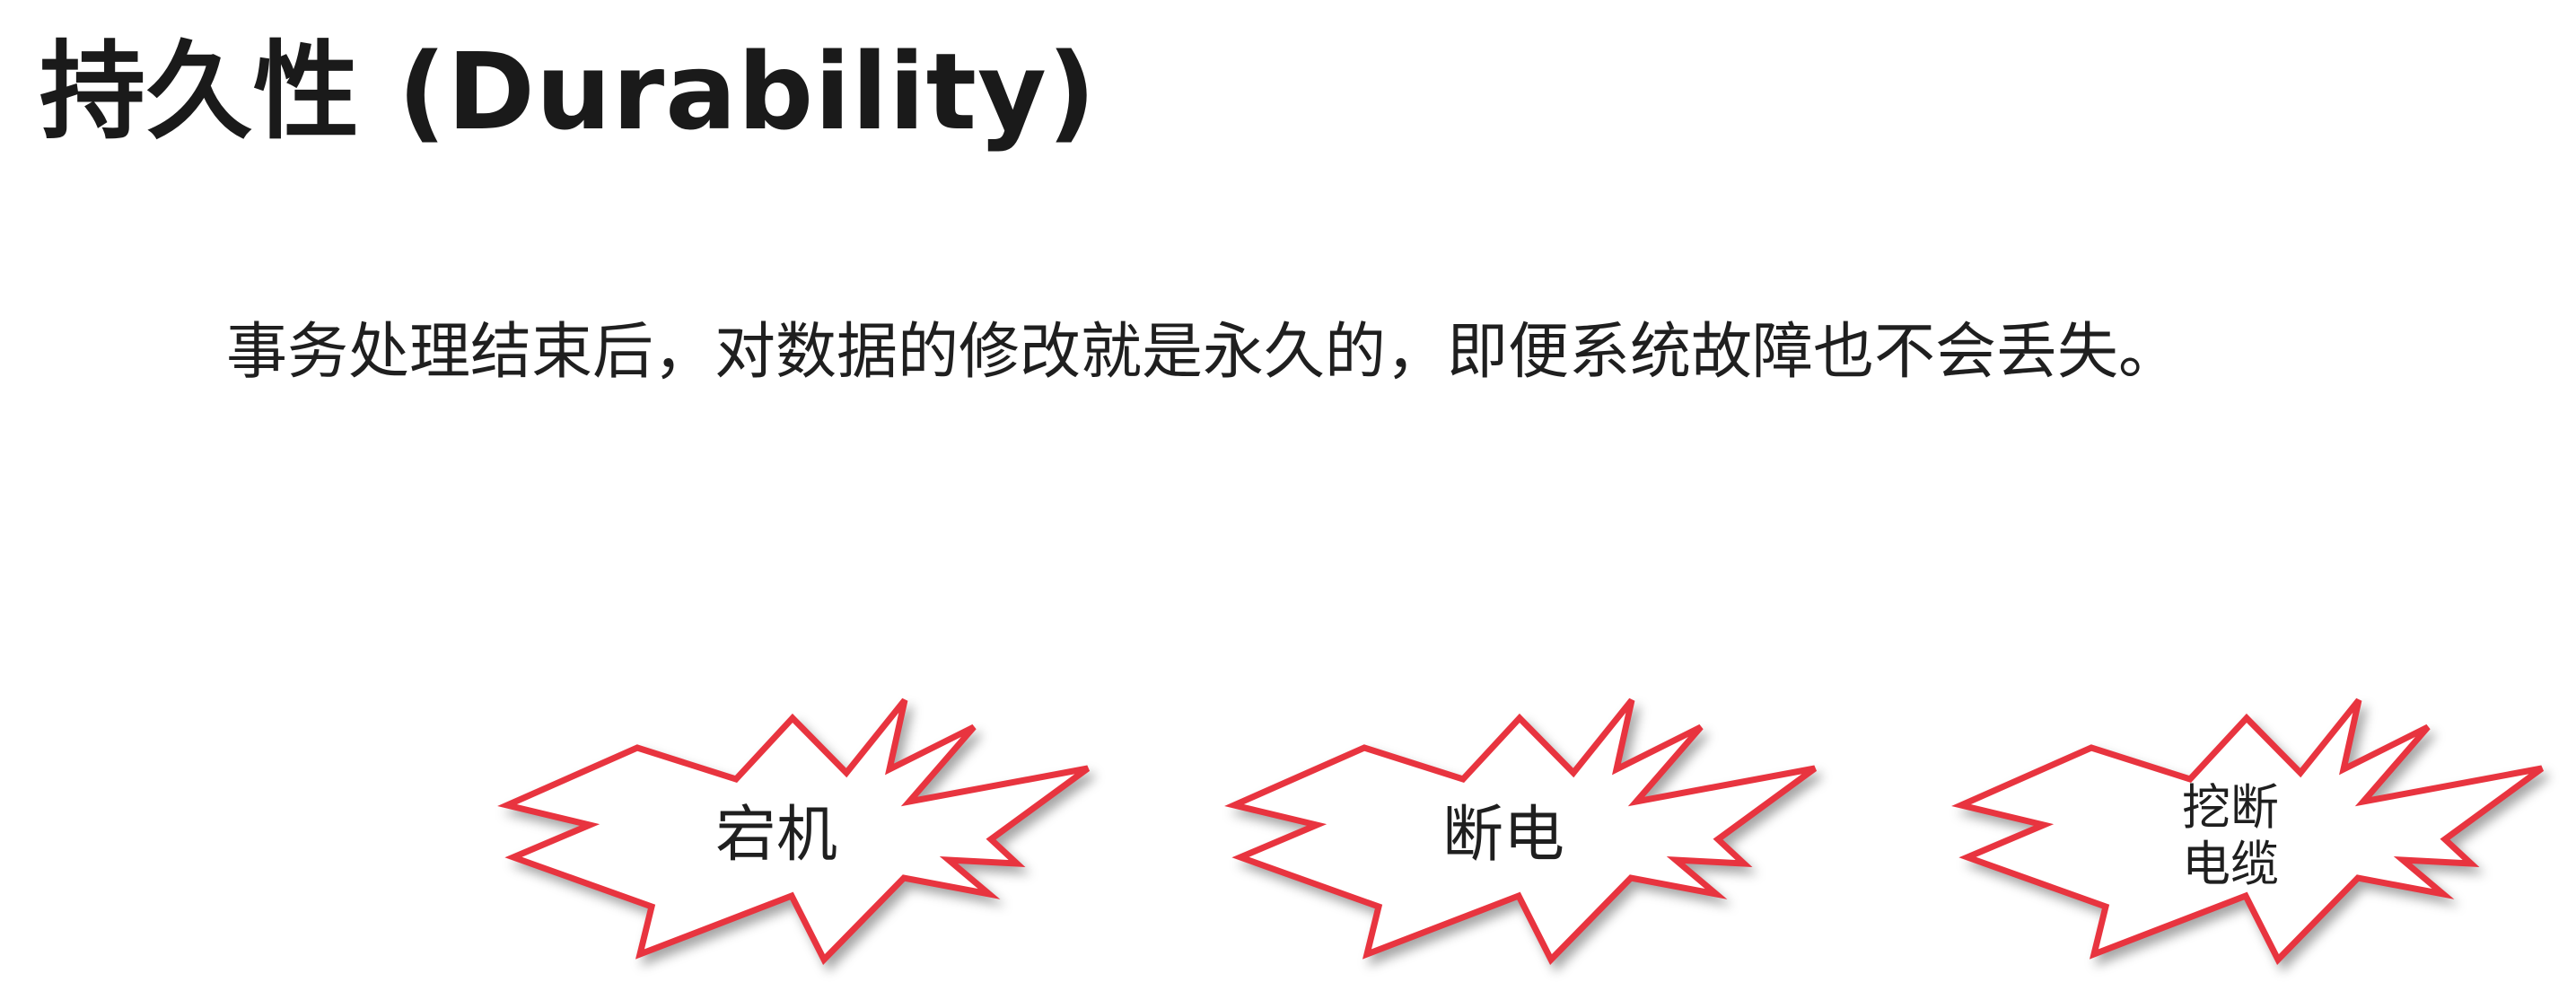 The width and height of the screenshot is (2576, 991). I want to click on burst-crash-label: 宕机, so click(776, 835).